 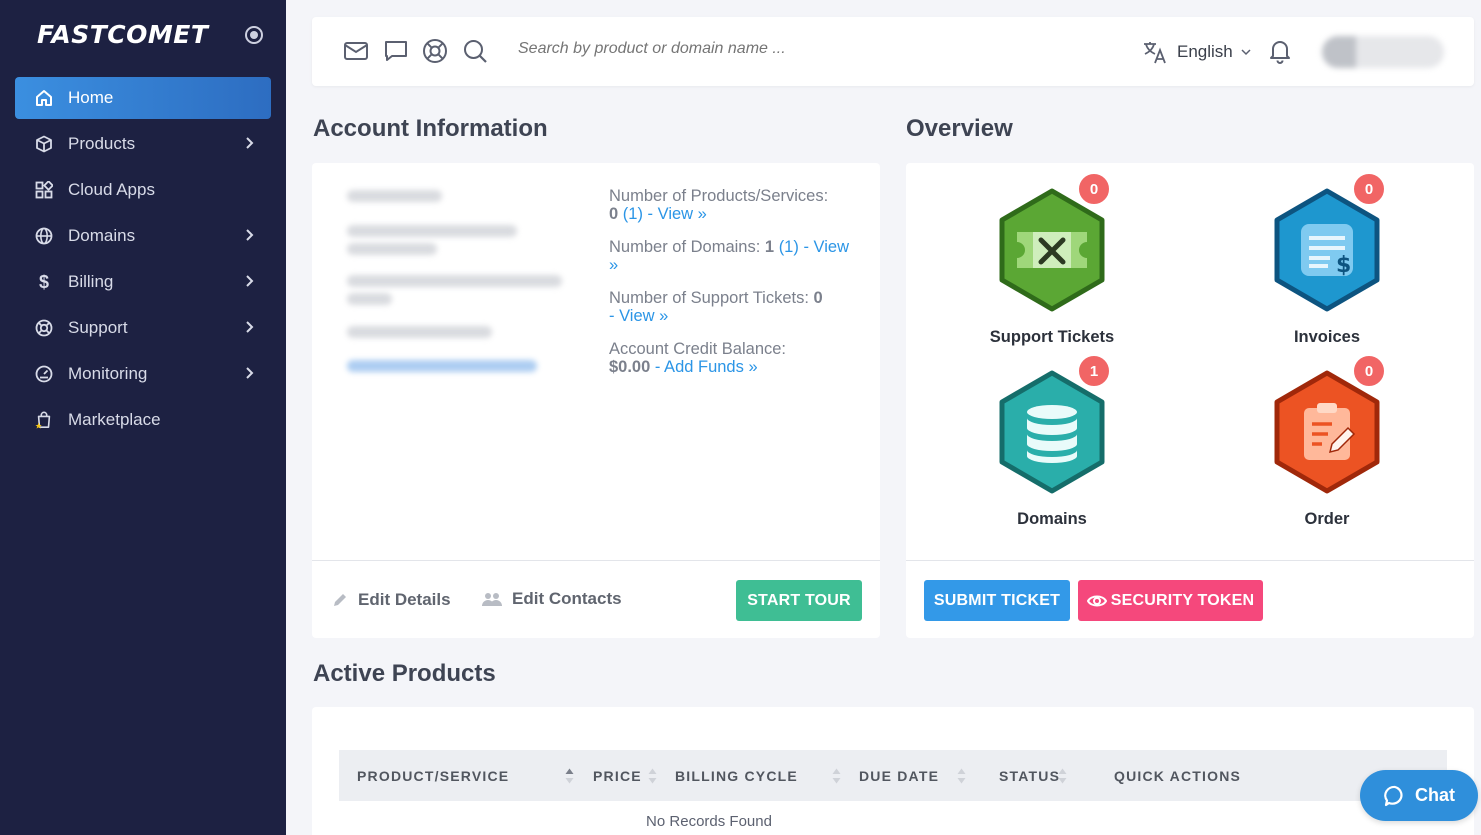 I want to click on card-divider, so click(x=596, y=560).